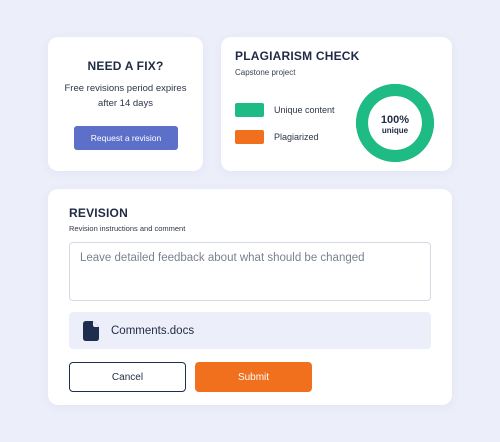  I want to click on legend-label-unique: Unique content, so click(304, 110).